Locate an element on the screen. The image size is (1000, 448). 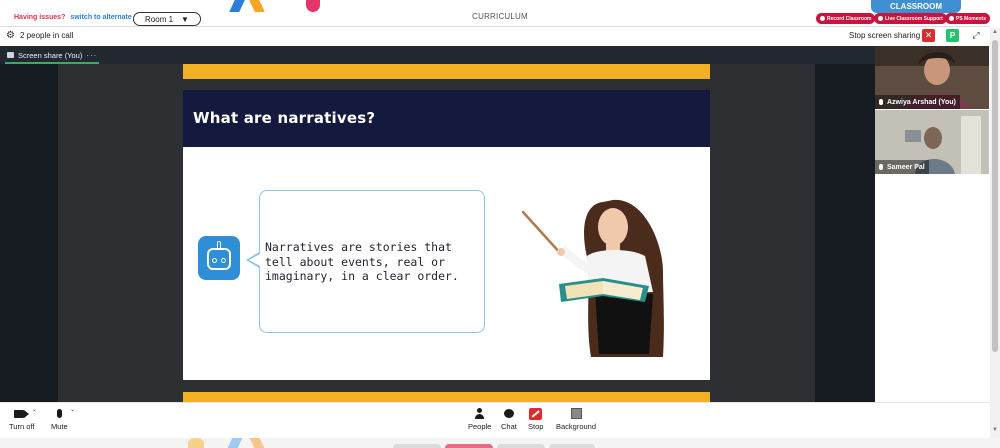
participant-tile: Sameer Pal is located at coordinates (932, 142).